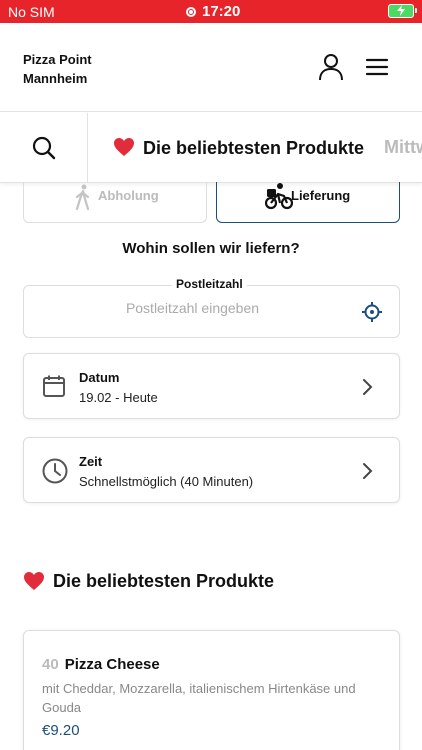 The width and height of the screenshot is (422, 750). Describe the element at coordinates (279, 196) in the screenshot. I see `bicycle-icon` at that location.